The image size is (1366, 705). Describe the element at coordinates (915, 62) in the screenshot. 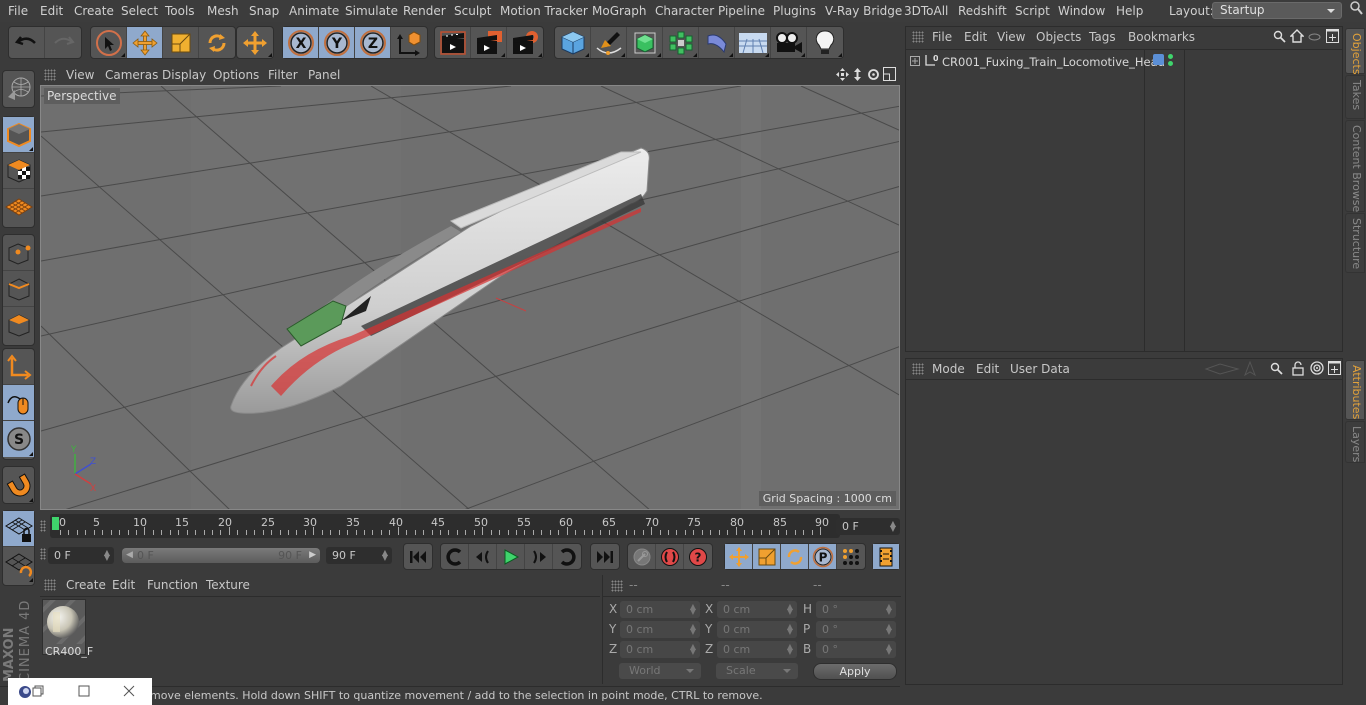

I see `expand-icon` at that location.